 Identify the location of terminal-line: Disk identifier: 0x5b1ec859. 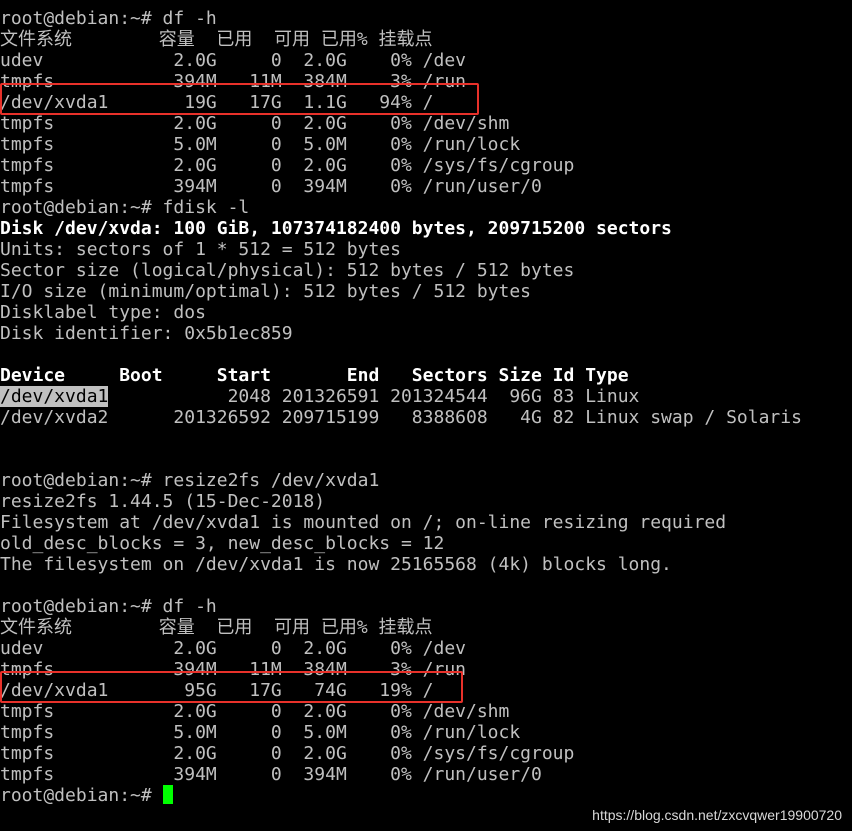
(146, 333).